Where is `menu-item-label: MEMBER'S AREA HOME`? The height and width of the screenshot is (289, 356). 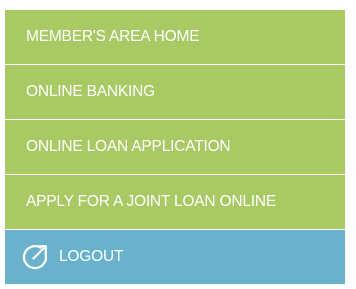
menu-item-label: MEMBER'S AREA HOME is located at coordinates (113, 36).